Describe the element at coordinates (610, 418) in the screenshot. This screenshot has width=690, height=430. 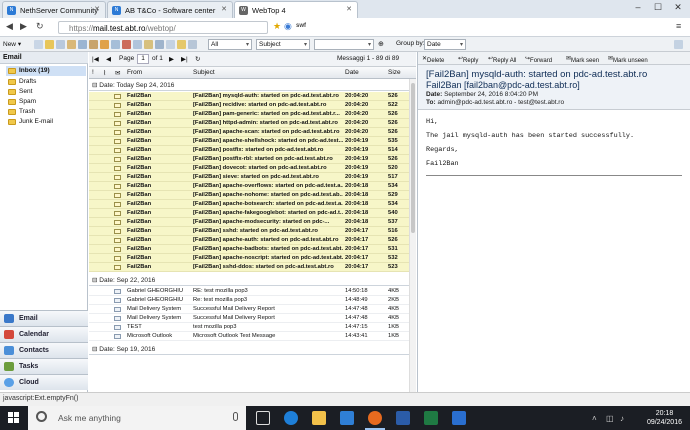
I see `network-icon: ◫` at that location.